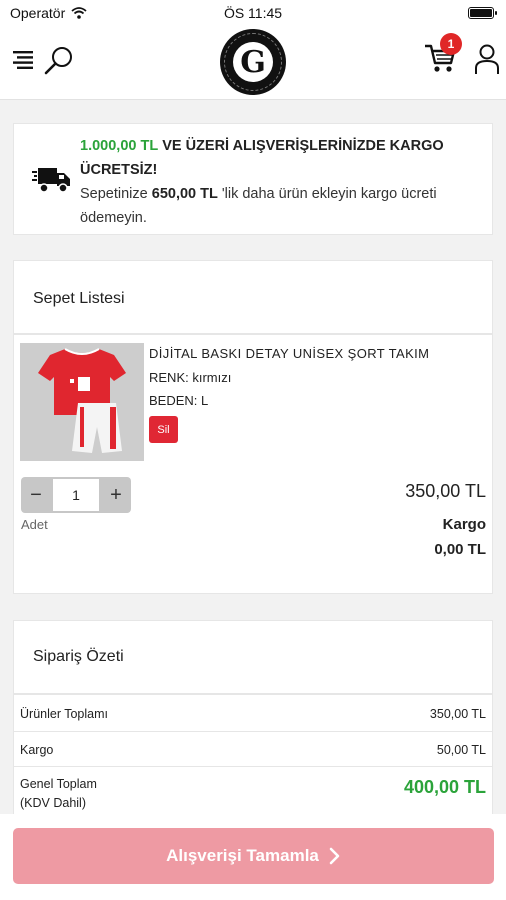 This screenshot has height=900, width=506. What do you see at coordinates (444, 787) in the screenshot?
I see `grand-total-value: 400,00 TL` at bounding box center [444, 787].